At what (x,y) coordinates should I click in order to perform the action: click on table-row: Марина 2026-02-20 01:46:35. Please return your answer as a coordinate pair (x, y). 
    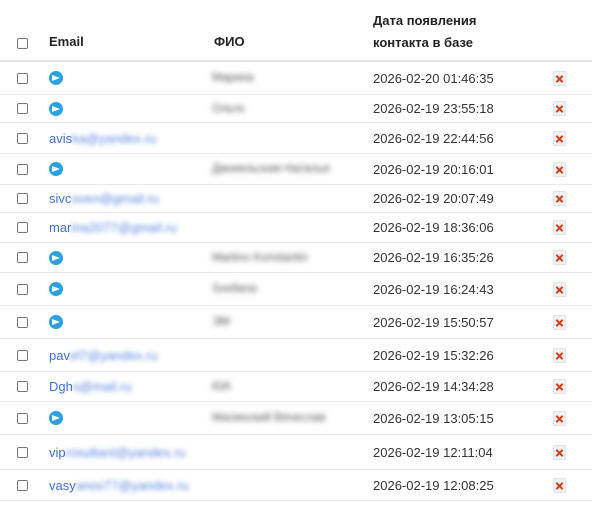
    Looking at the image, I should click on (296, 78).